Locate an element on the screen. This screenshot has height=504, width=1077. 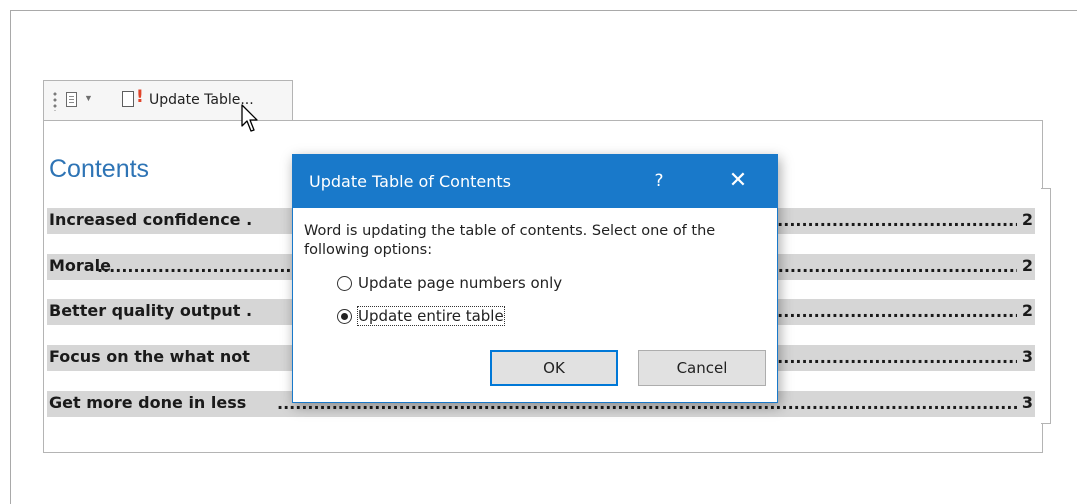
dialog-titlebar: Update Table of Contents ? ✕ is located at coordinates (535, 181).